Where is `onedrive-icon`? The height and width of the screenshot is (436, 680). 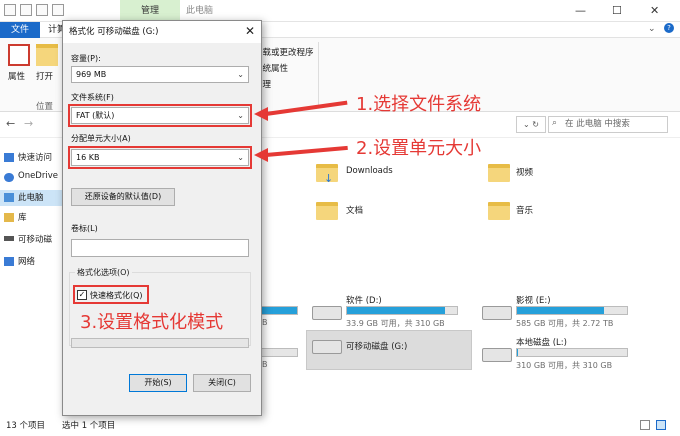
onedrive-icon is located at coordinates (9, 177).